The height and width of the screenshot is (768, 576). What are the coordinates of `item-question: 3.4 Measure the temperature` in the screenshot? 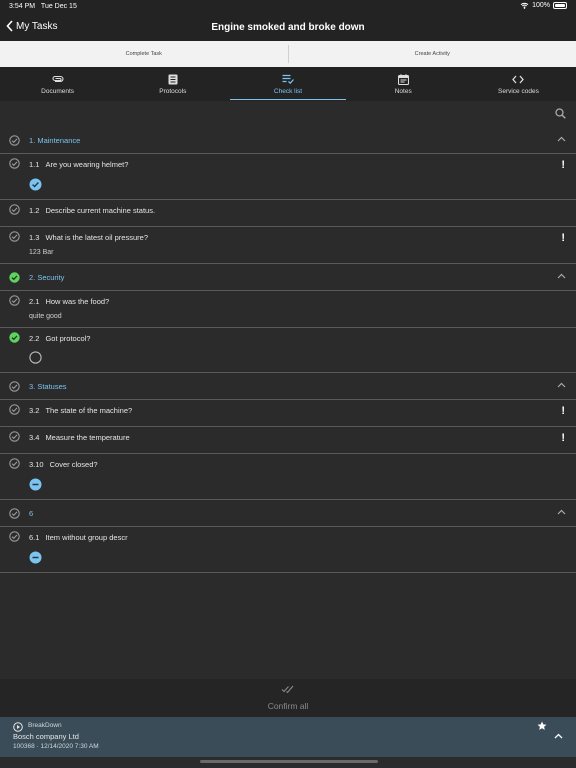 It's located at (79, 437).